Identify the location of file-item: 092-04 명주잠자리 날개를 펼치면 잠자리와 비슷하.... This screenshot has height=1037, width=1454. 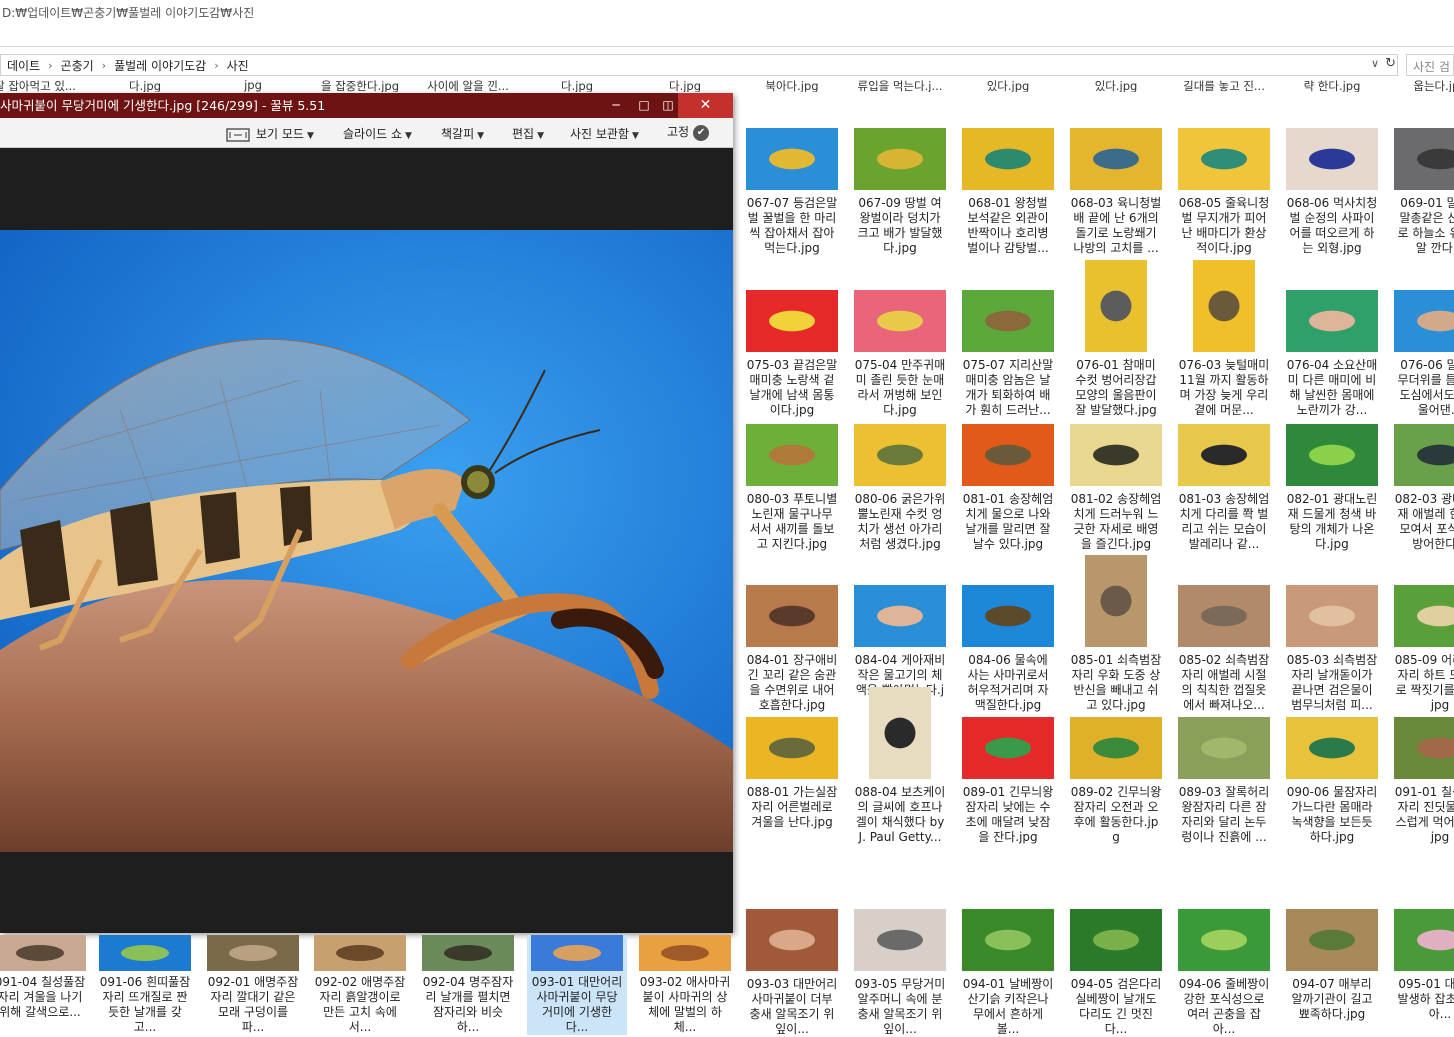
(468, 985).